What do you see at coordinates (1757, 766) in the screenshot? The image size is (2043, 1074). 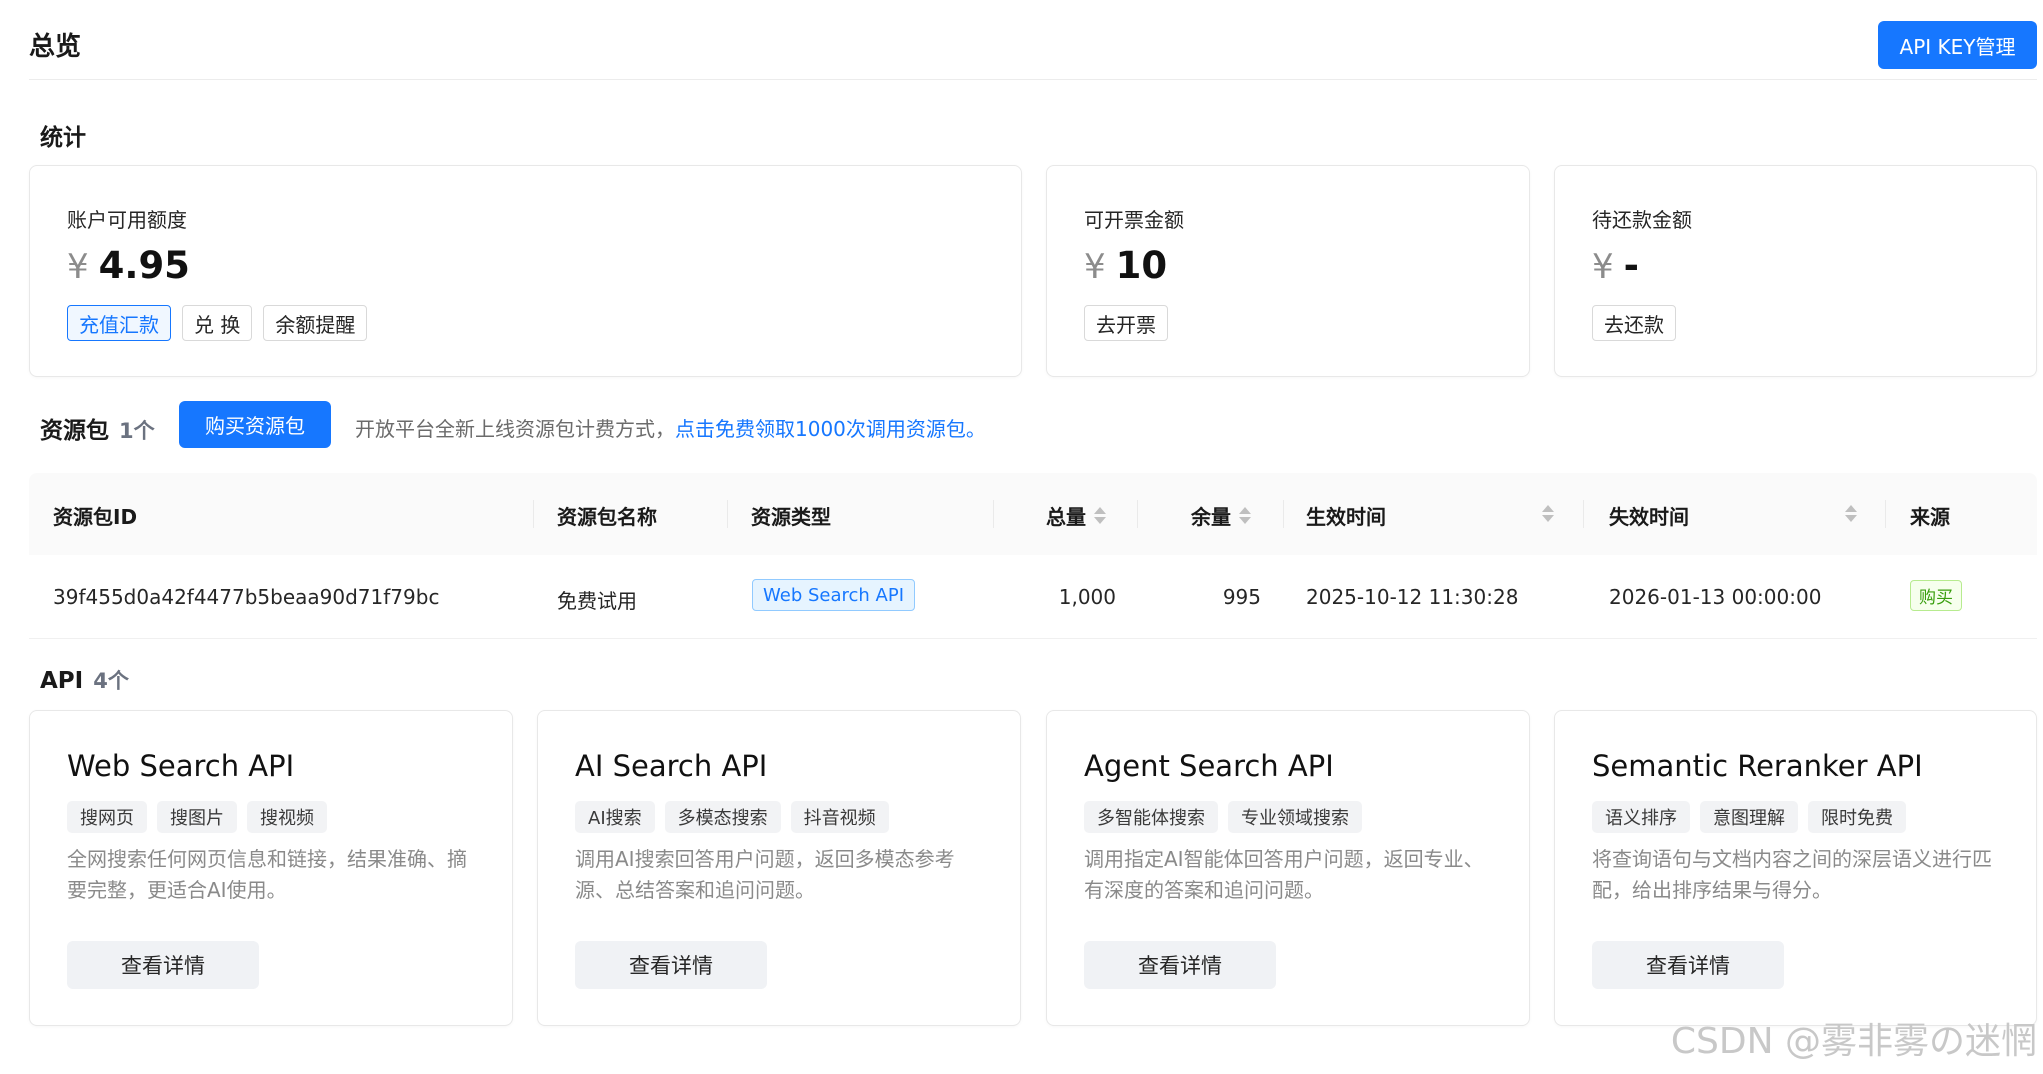 I see `api-card-title: Semantic Reranker API` at bounding box center [1757, 766].